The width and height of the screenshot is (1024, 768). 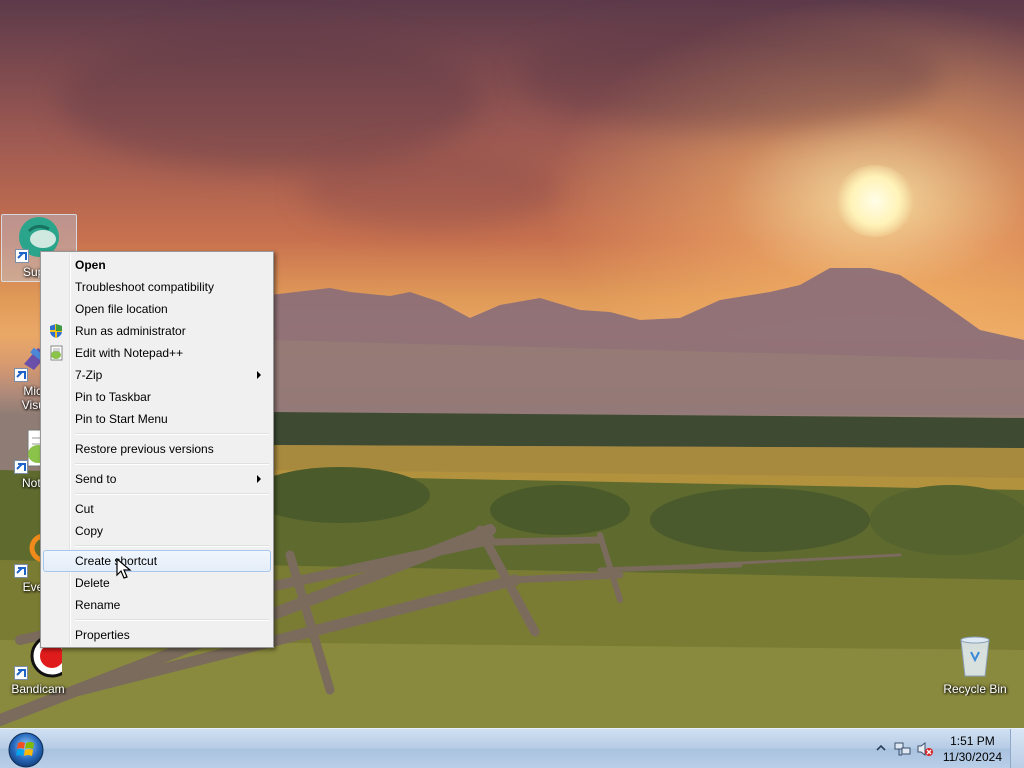 What do you see at coordinates (157, 561) in the screenshot?
I see `menu-item-create-shortcut: Create shortcut` at bounding box center [157, 561].